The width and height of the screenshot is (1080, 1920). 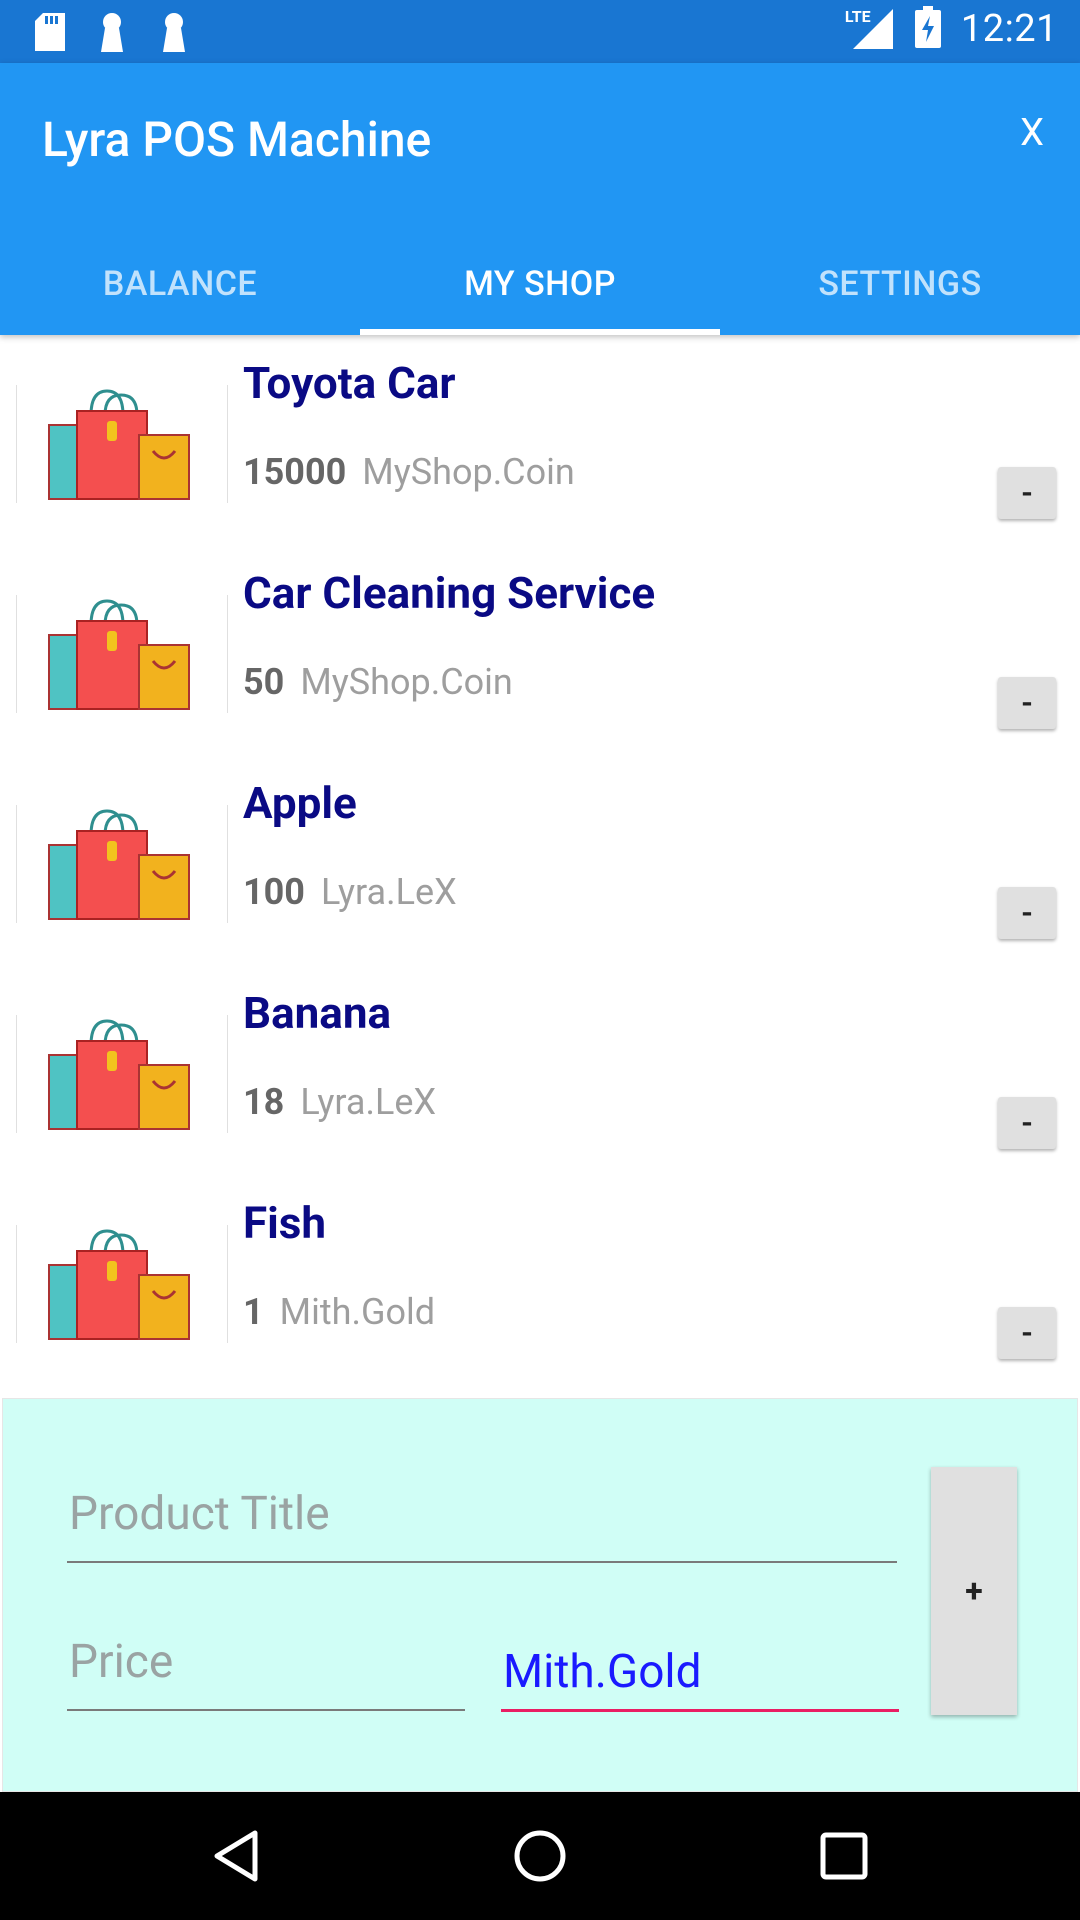 I want to click on tab-my-shop: MY SHOP, so click(x=540, y=284).